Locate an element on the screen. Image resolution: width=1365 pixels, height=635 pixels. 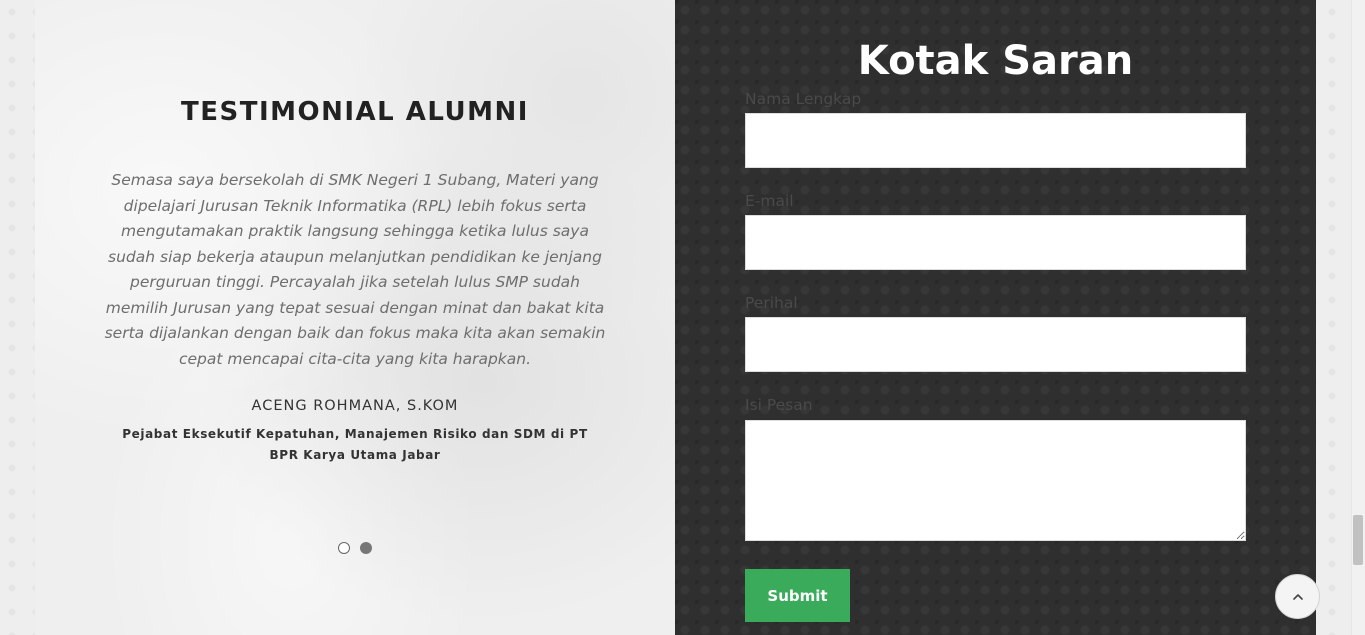
email-input is located at coordinates (995, 242).